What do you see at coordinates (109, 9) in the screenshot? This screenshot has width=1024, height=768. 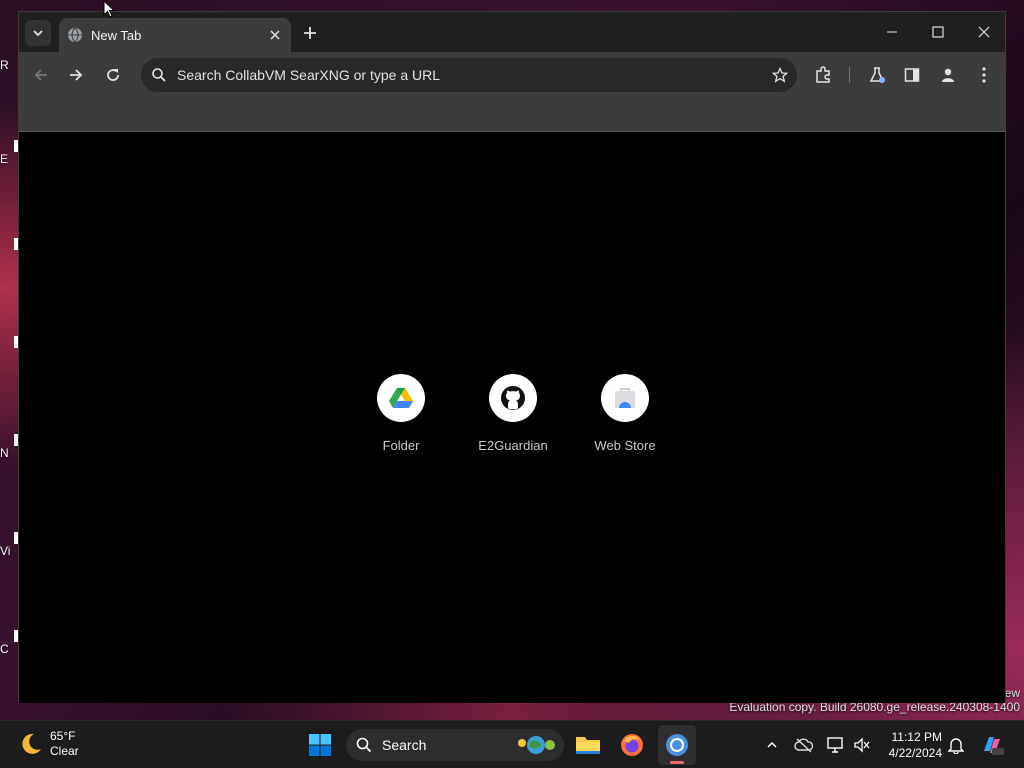 I see `mouse-cursor-icon` at bounding box center [109, 9].